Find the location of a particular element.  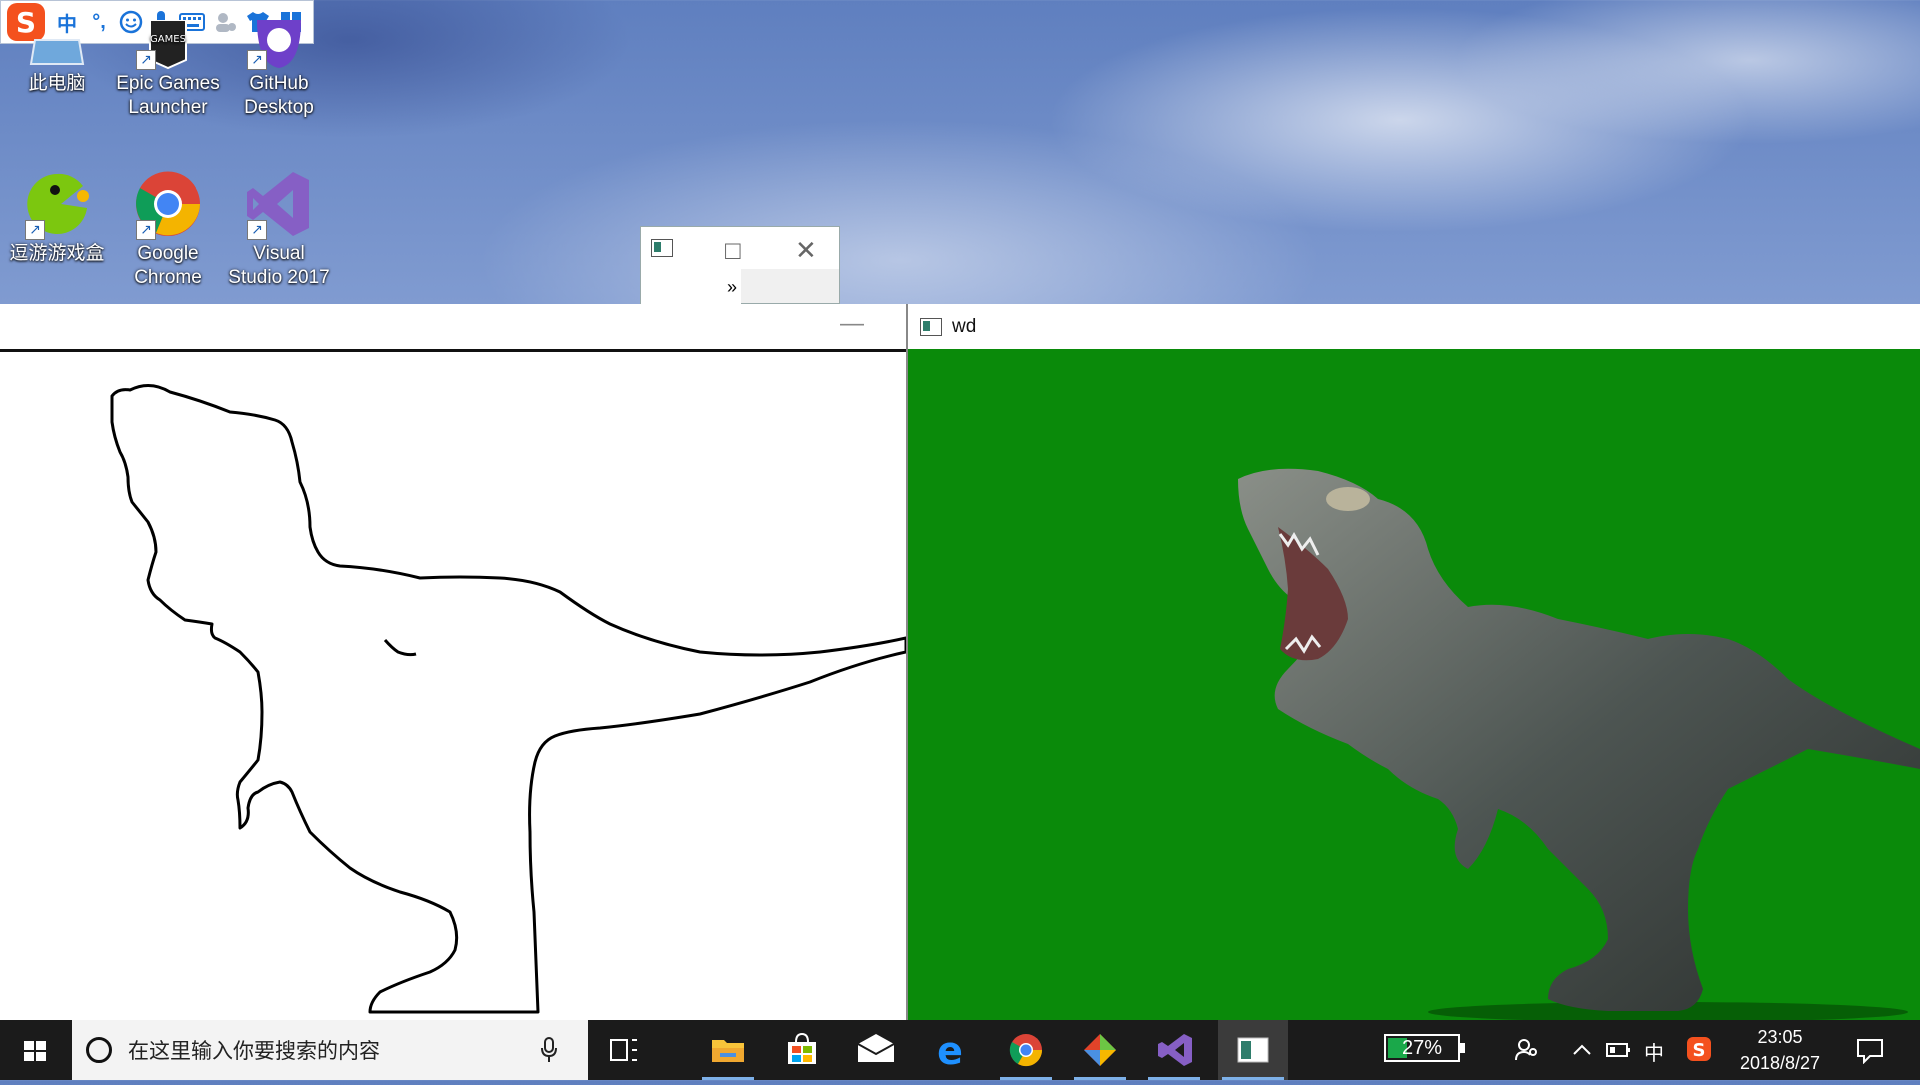

taskbar-store is located at coordinates (802, 1050).